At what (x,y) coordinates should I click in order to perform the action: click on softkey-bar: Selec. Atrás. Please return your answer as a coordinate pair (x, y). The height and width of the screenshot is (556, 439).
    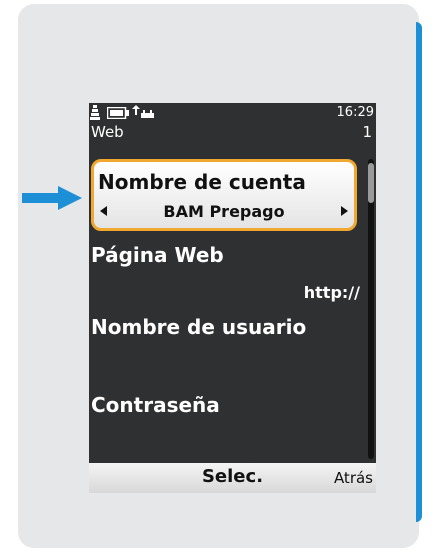
    Looking at the image, I should click on (232, 478).